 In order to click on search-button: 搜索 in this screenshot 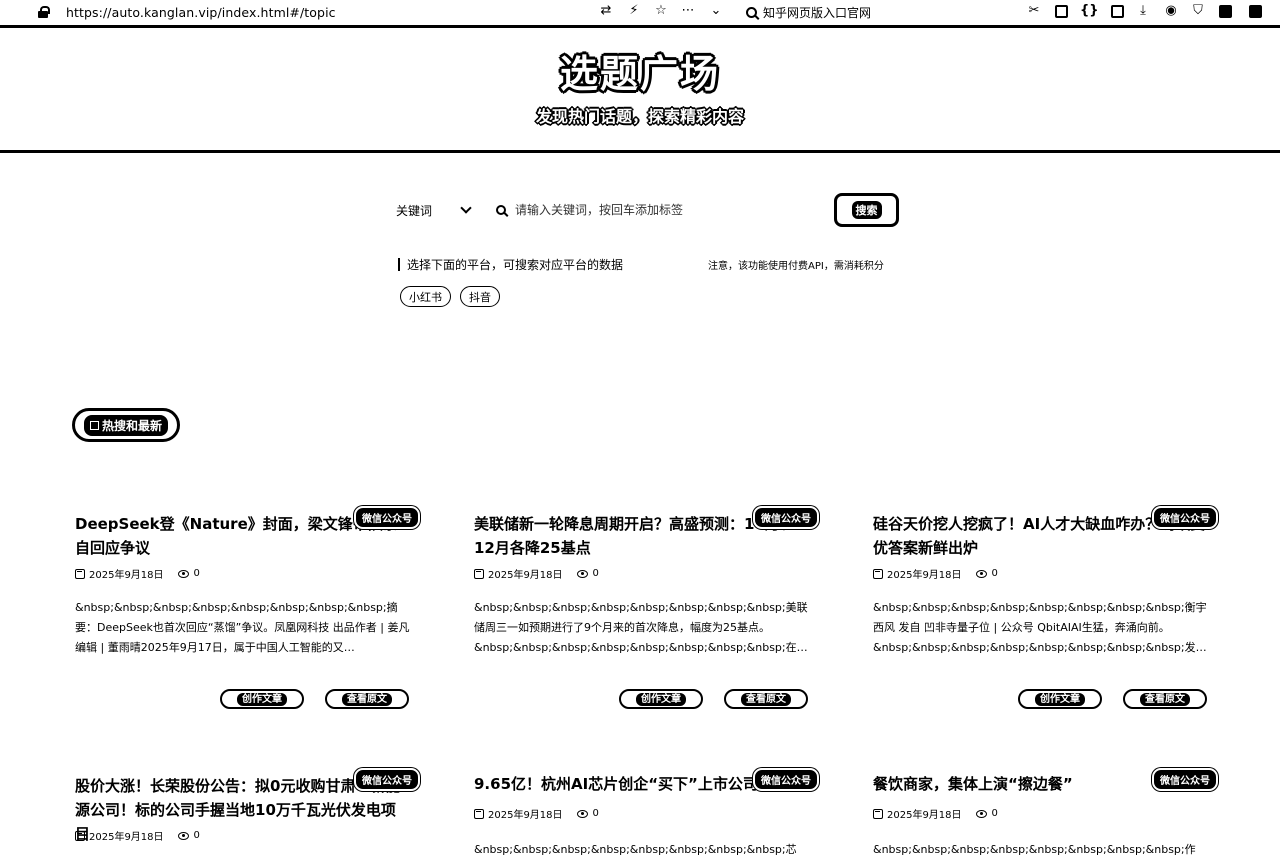, I will do `click(866, 210)`.